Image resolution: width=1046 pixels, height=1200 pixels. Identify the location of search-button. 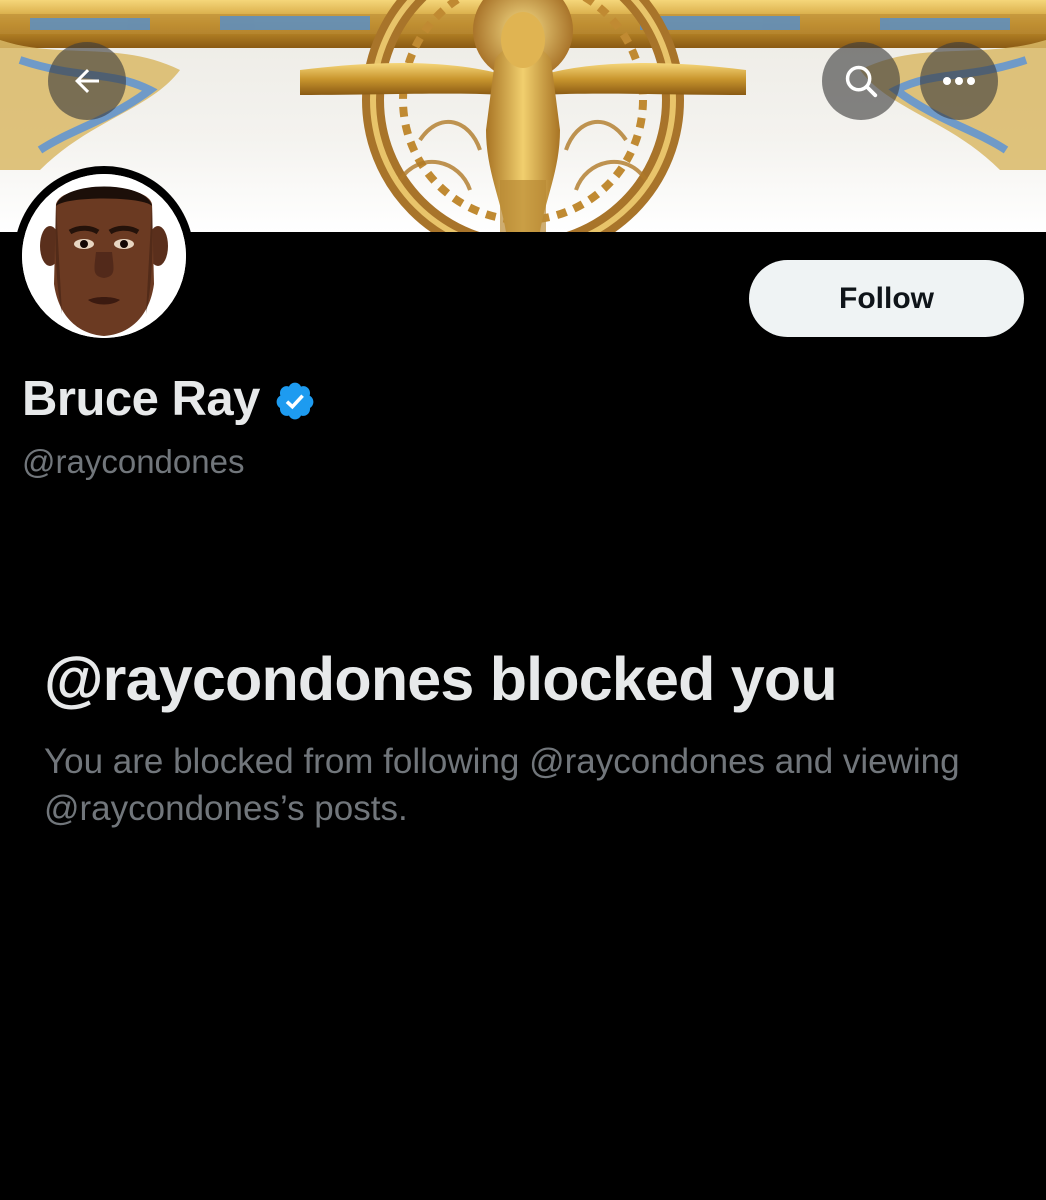
(861, 81).